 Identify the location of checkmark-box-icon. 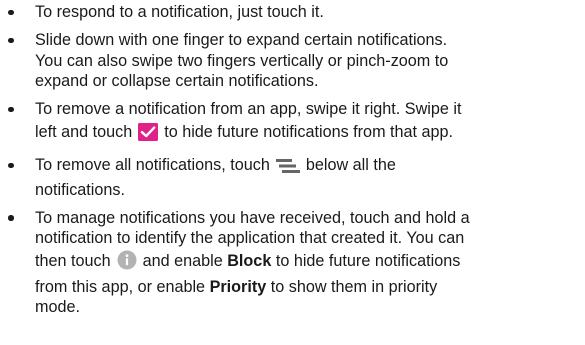
(148, 135).